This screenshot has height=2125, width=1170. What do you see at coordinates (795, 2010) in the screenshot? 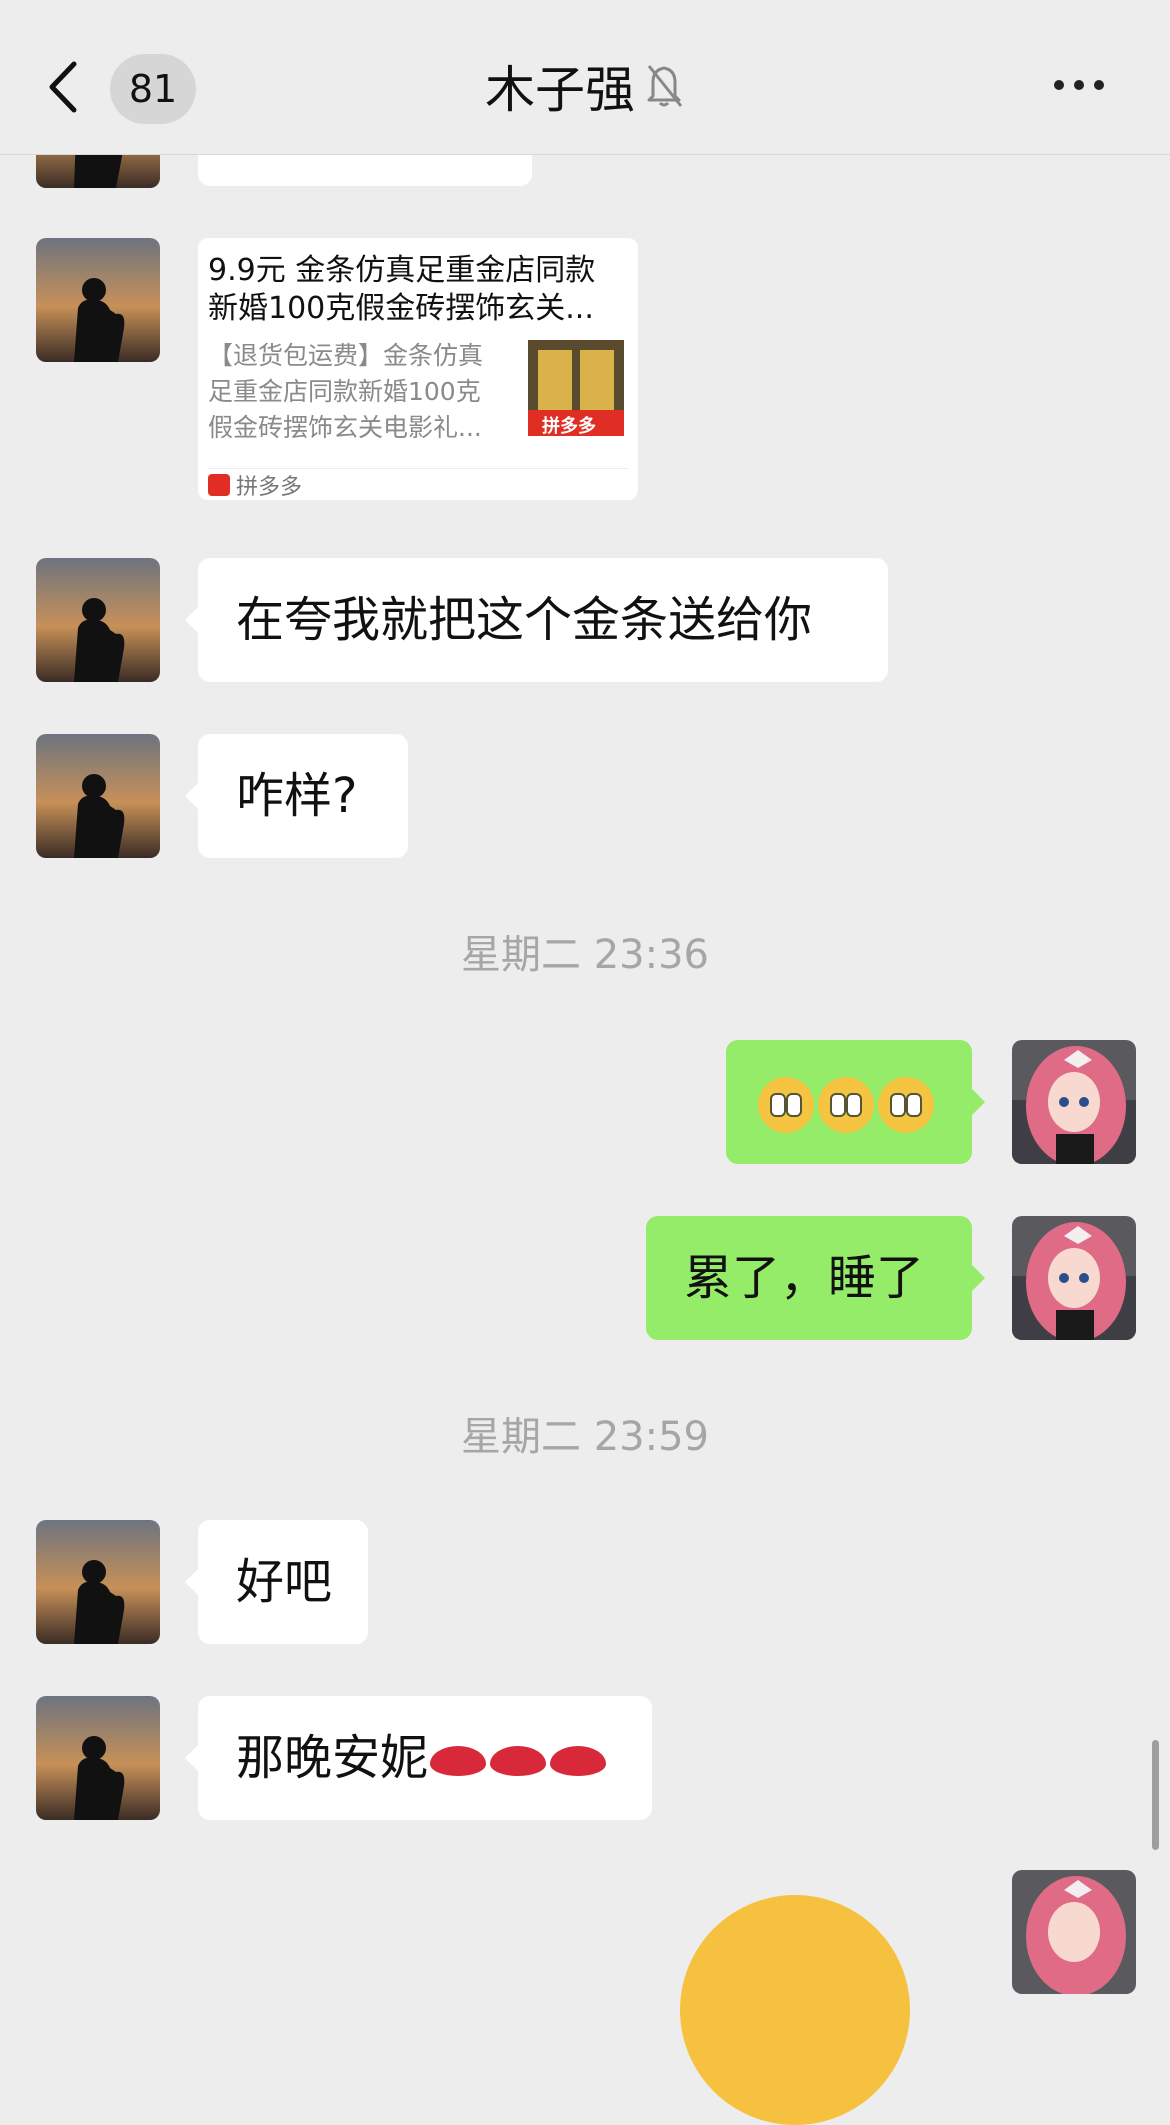
I see `sticker-emoji-partial` at bounding box center [795, 2010].